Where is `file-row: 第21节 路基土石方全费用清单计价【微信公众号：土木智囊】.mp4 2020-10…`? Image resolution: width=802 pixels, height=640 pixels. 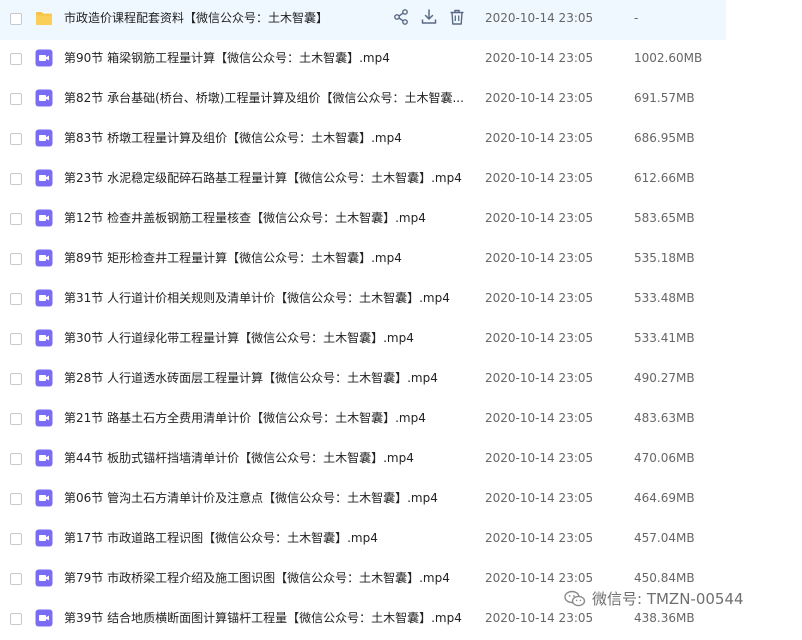 file-row: 第21节 路基土石方全费用清单计价【微信公众号：土木智囊】.mp4 2020-10… is located at coordinates (363, 420).